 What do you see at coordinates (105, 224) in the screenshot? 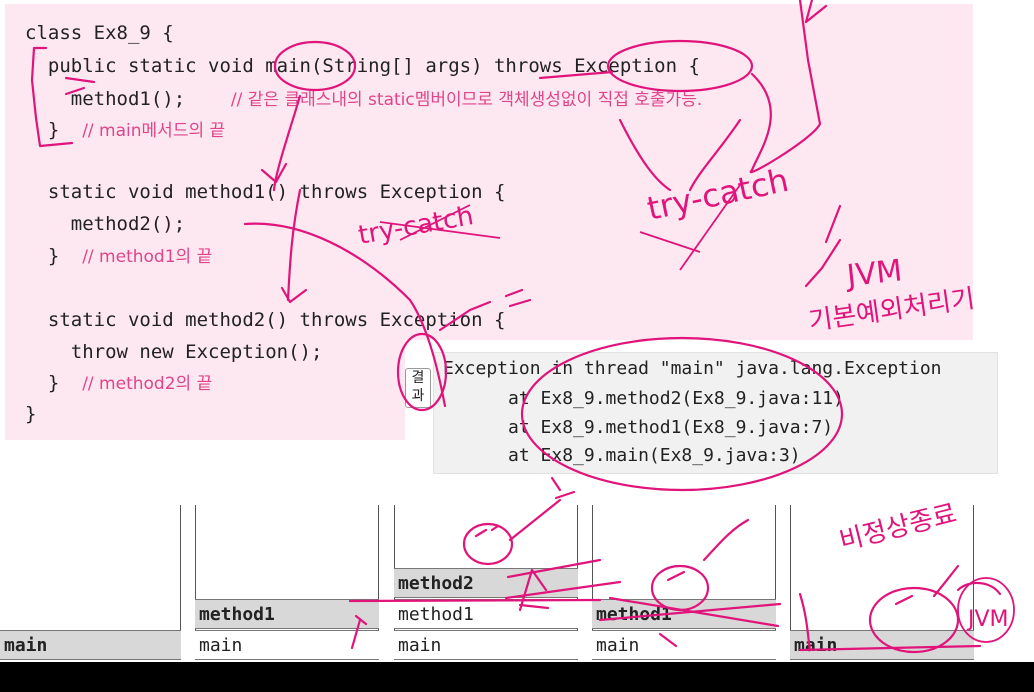
I see `code-line-call-method2: method2();` at bounding box center [105, 224].